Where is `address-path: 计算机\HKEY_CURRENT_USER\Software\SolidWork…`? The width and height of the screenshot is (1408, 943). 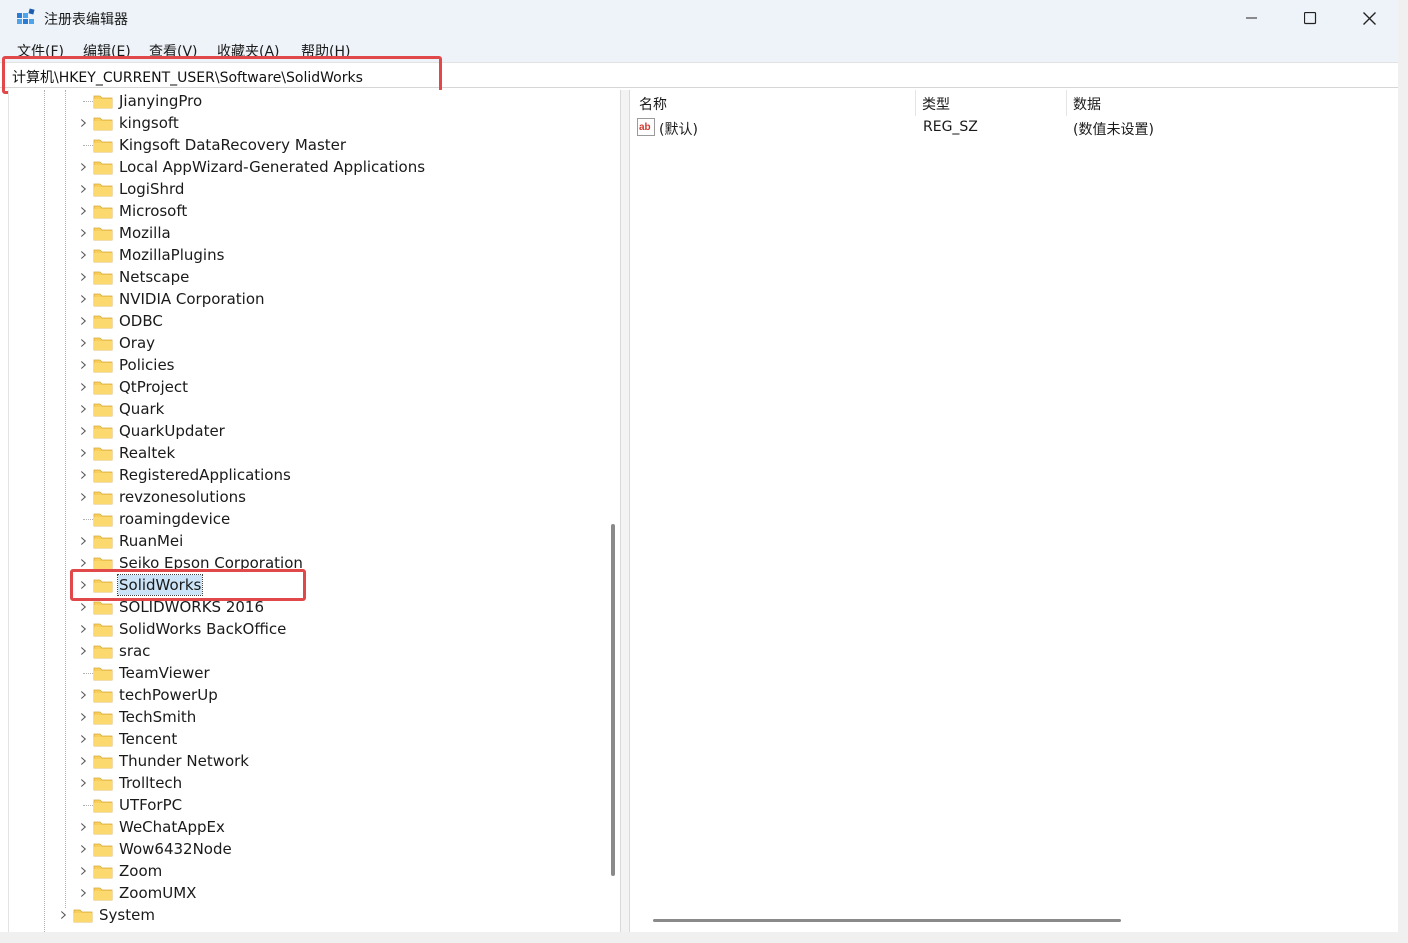 address-path: 计算机\HKEY_CURRENT_USER\Software\SolidWork… is located at coordinates (187, 77).